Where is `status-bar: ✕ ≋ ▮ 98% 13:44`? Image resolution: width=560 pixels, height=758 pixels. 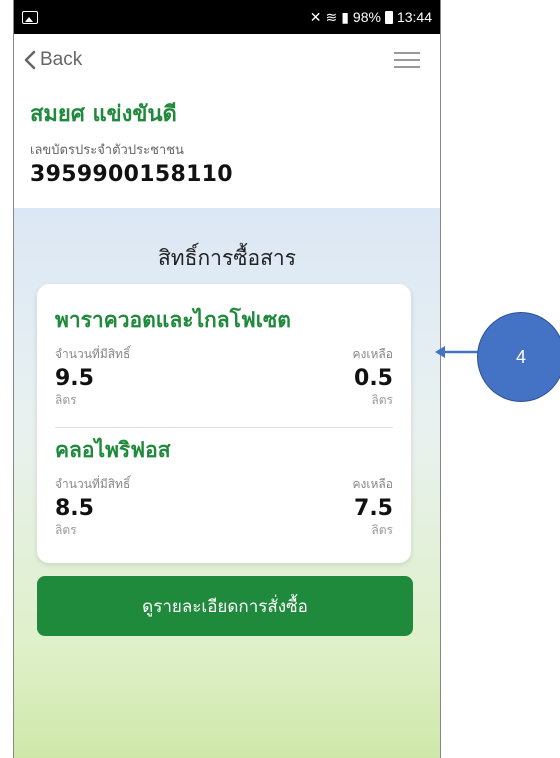 status-bar: ✕ ≋ ▮ 98% 13:44 is located at coordinates (227, 17).